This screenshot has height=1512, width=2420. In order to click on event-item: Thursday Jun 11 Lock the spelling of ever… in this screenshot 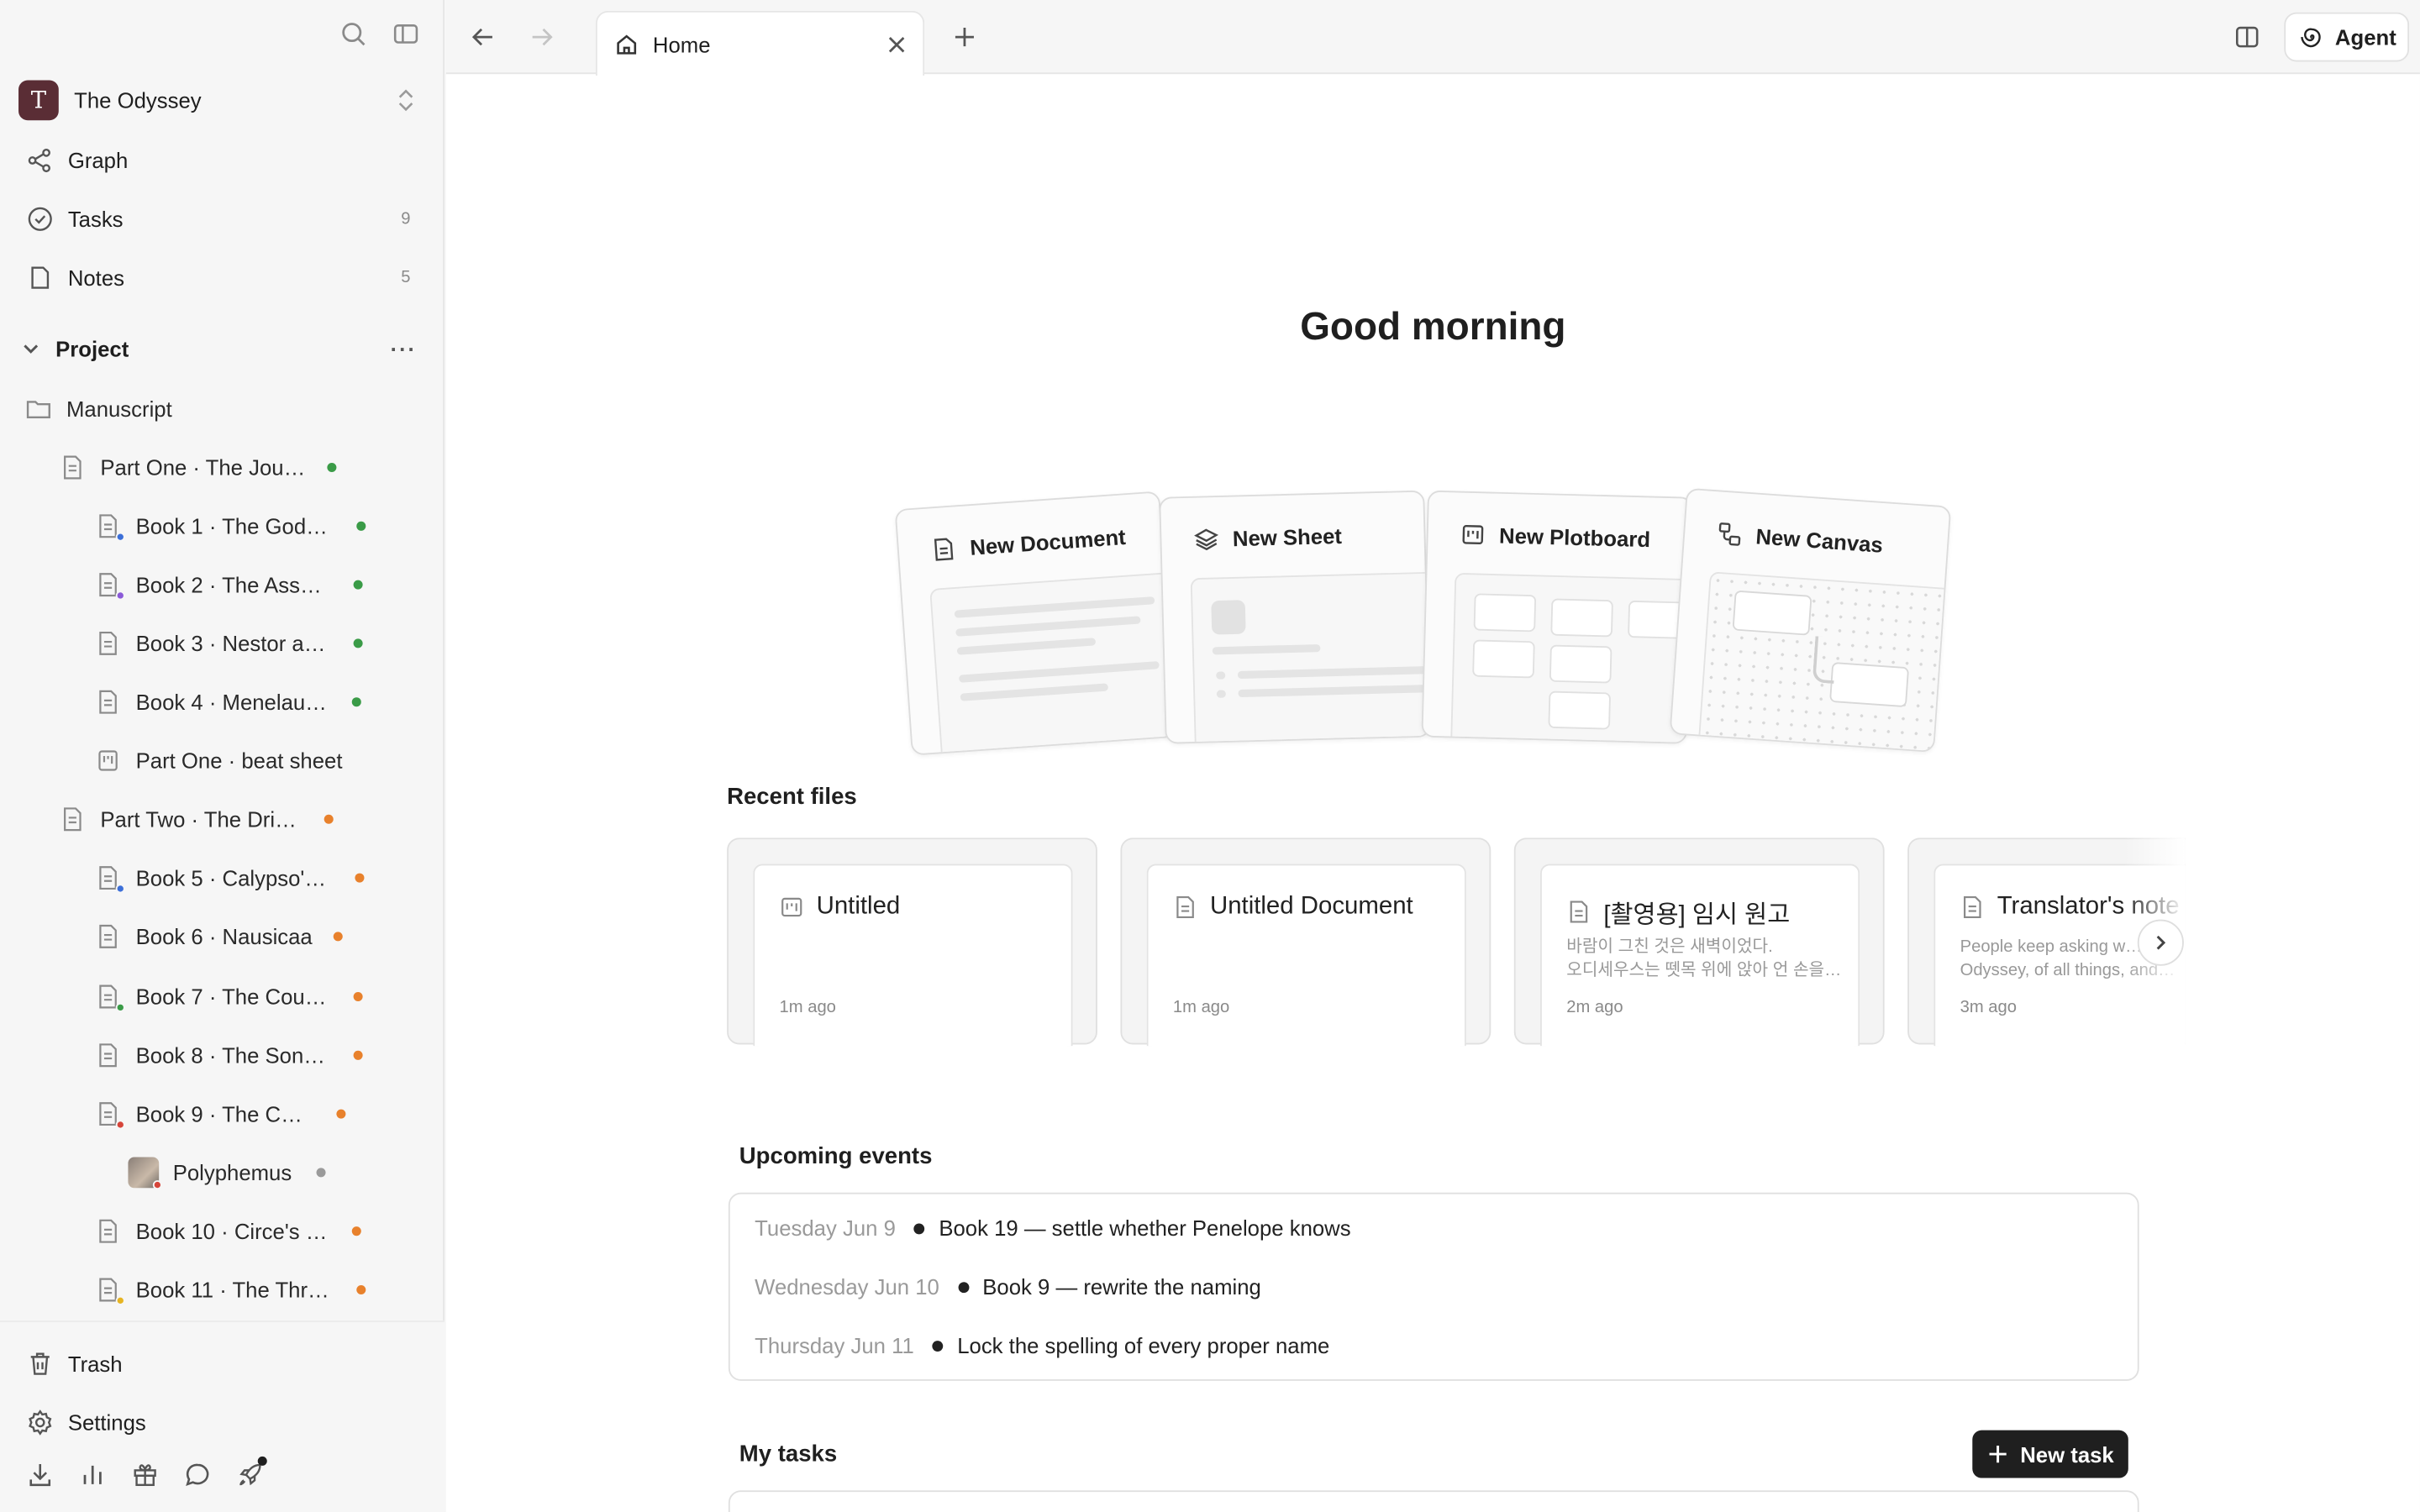, I will do `click(1042, 1345)`.